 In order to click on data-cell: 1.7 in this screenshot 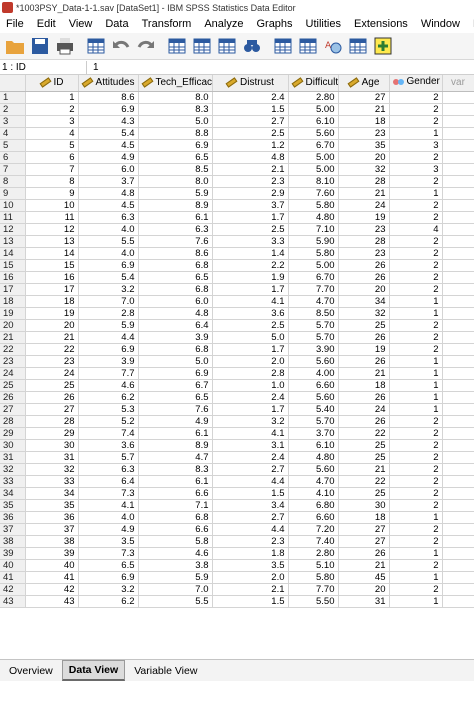, I will do `click(250, 289)`.